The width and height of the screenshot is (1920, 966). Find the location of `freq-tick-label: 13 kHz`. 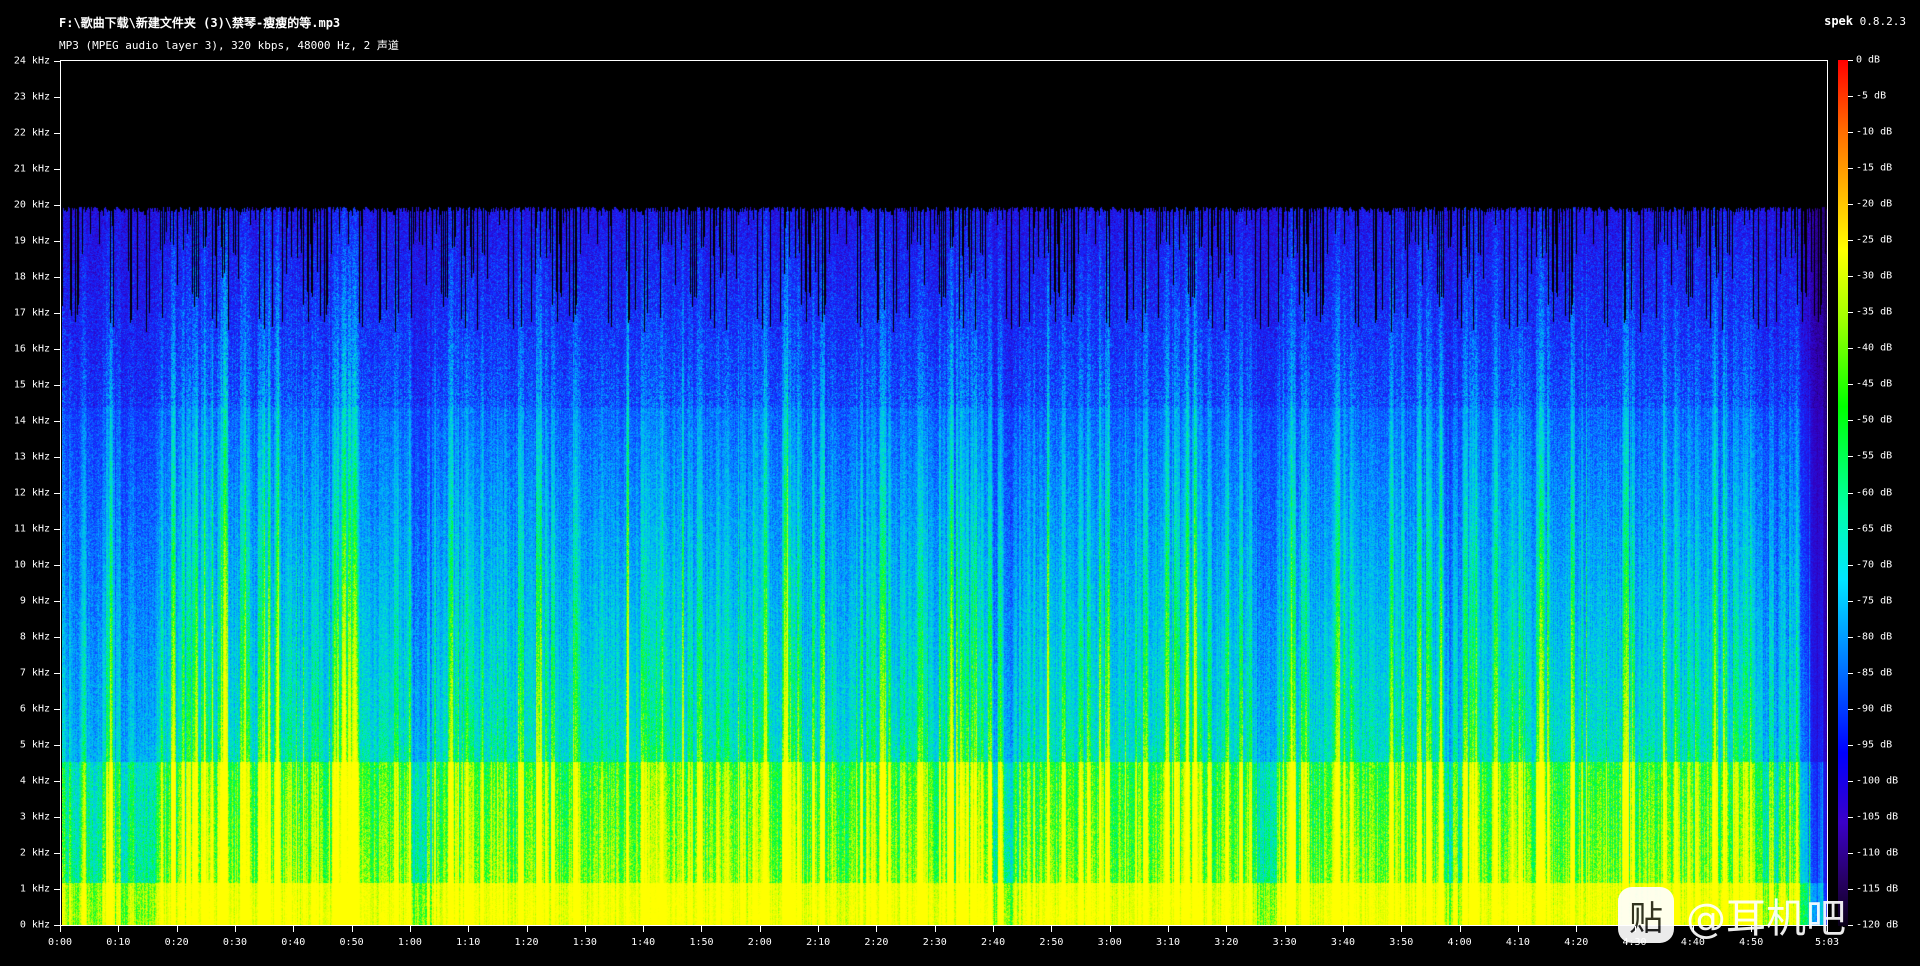

freq-tick-label: 13 kHz is located at coordinates (31, 457).